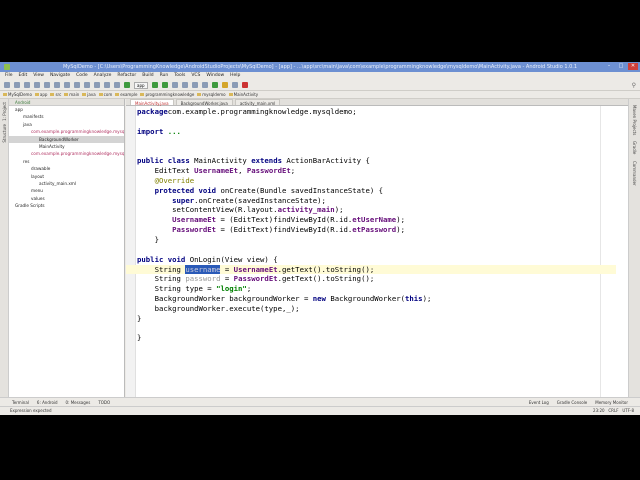 This screenshot has height=480, width=640. I want to click on breadcrumb-item: programmingknowledge, so click(167, 94).